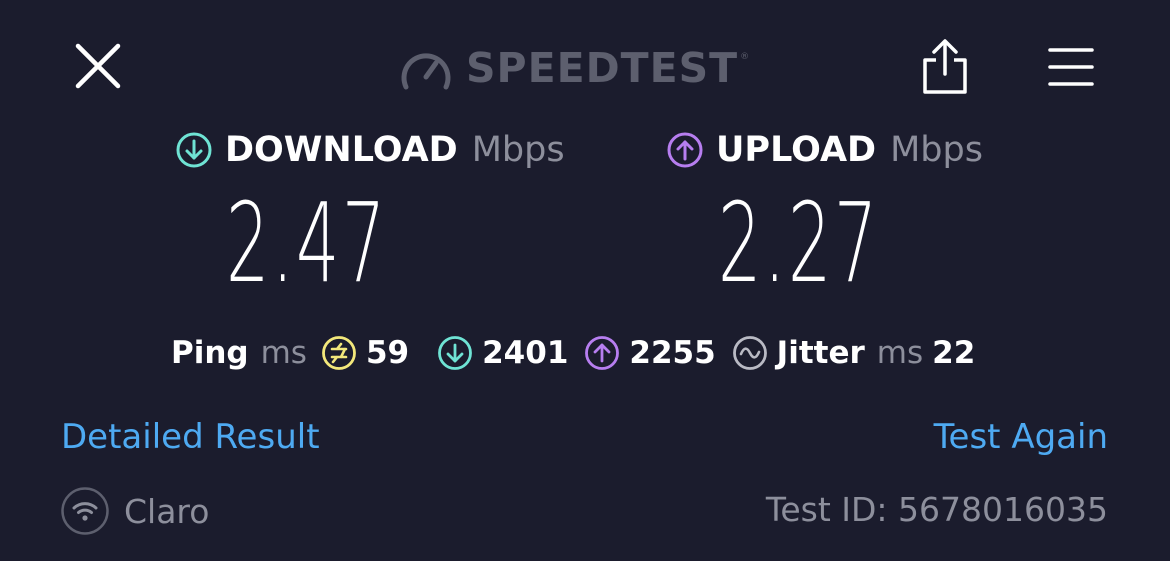 The height and width of the screenshot is (561, 1170). I want to click on jitter-label: Jitter, so click(820, 353).